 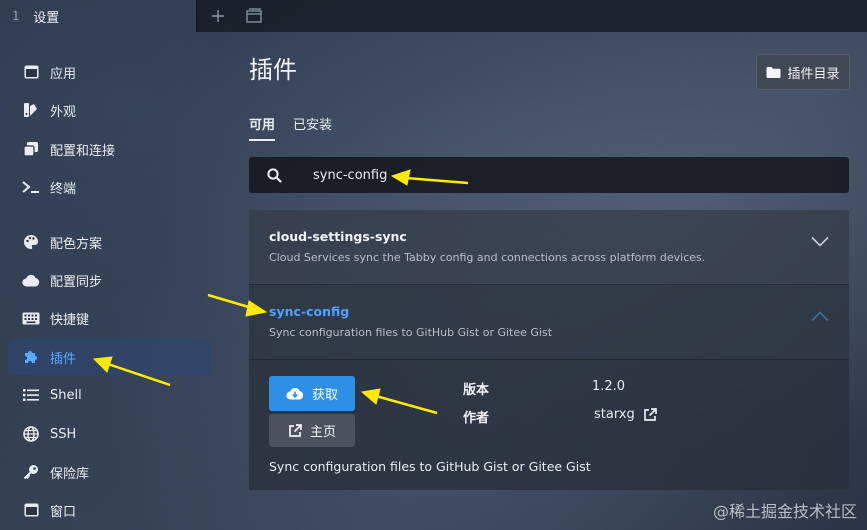 What do you see at coordinates (63, 112) in the screenshot?
I see `sidebar-item-label: 外观` at bounding box center [63, 112].